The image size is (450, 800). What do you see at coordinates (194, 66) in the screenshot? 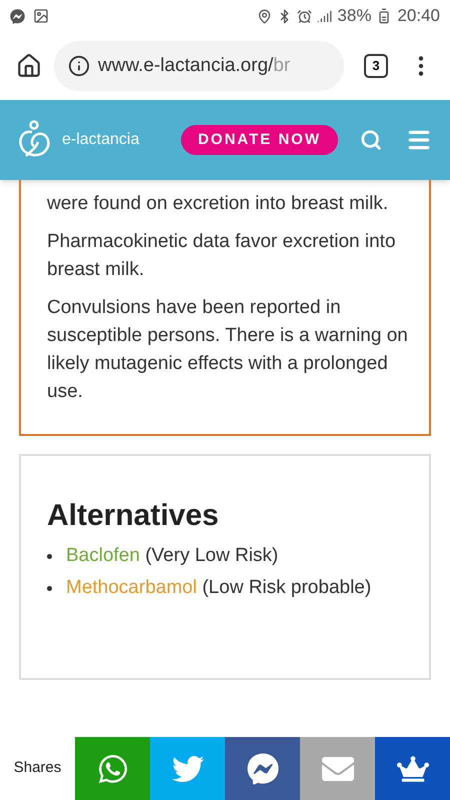
I see `url-text: www.e-lactancia.org/br` at bounding box center [194, 66].